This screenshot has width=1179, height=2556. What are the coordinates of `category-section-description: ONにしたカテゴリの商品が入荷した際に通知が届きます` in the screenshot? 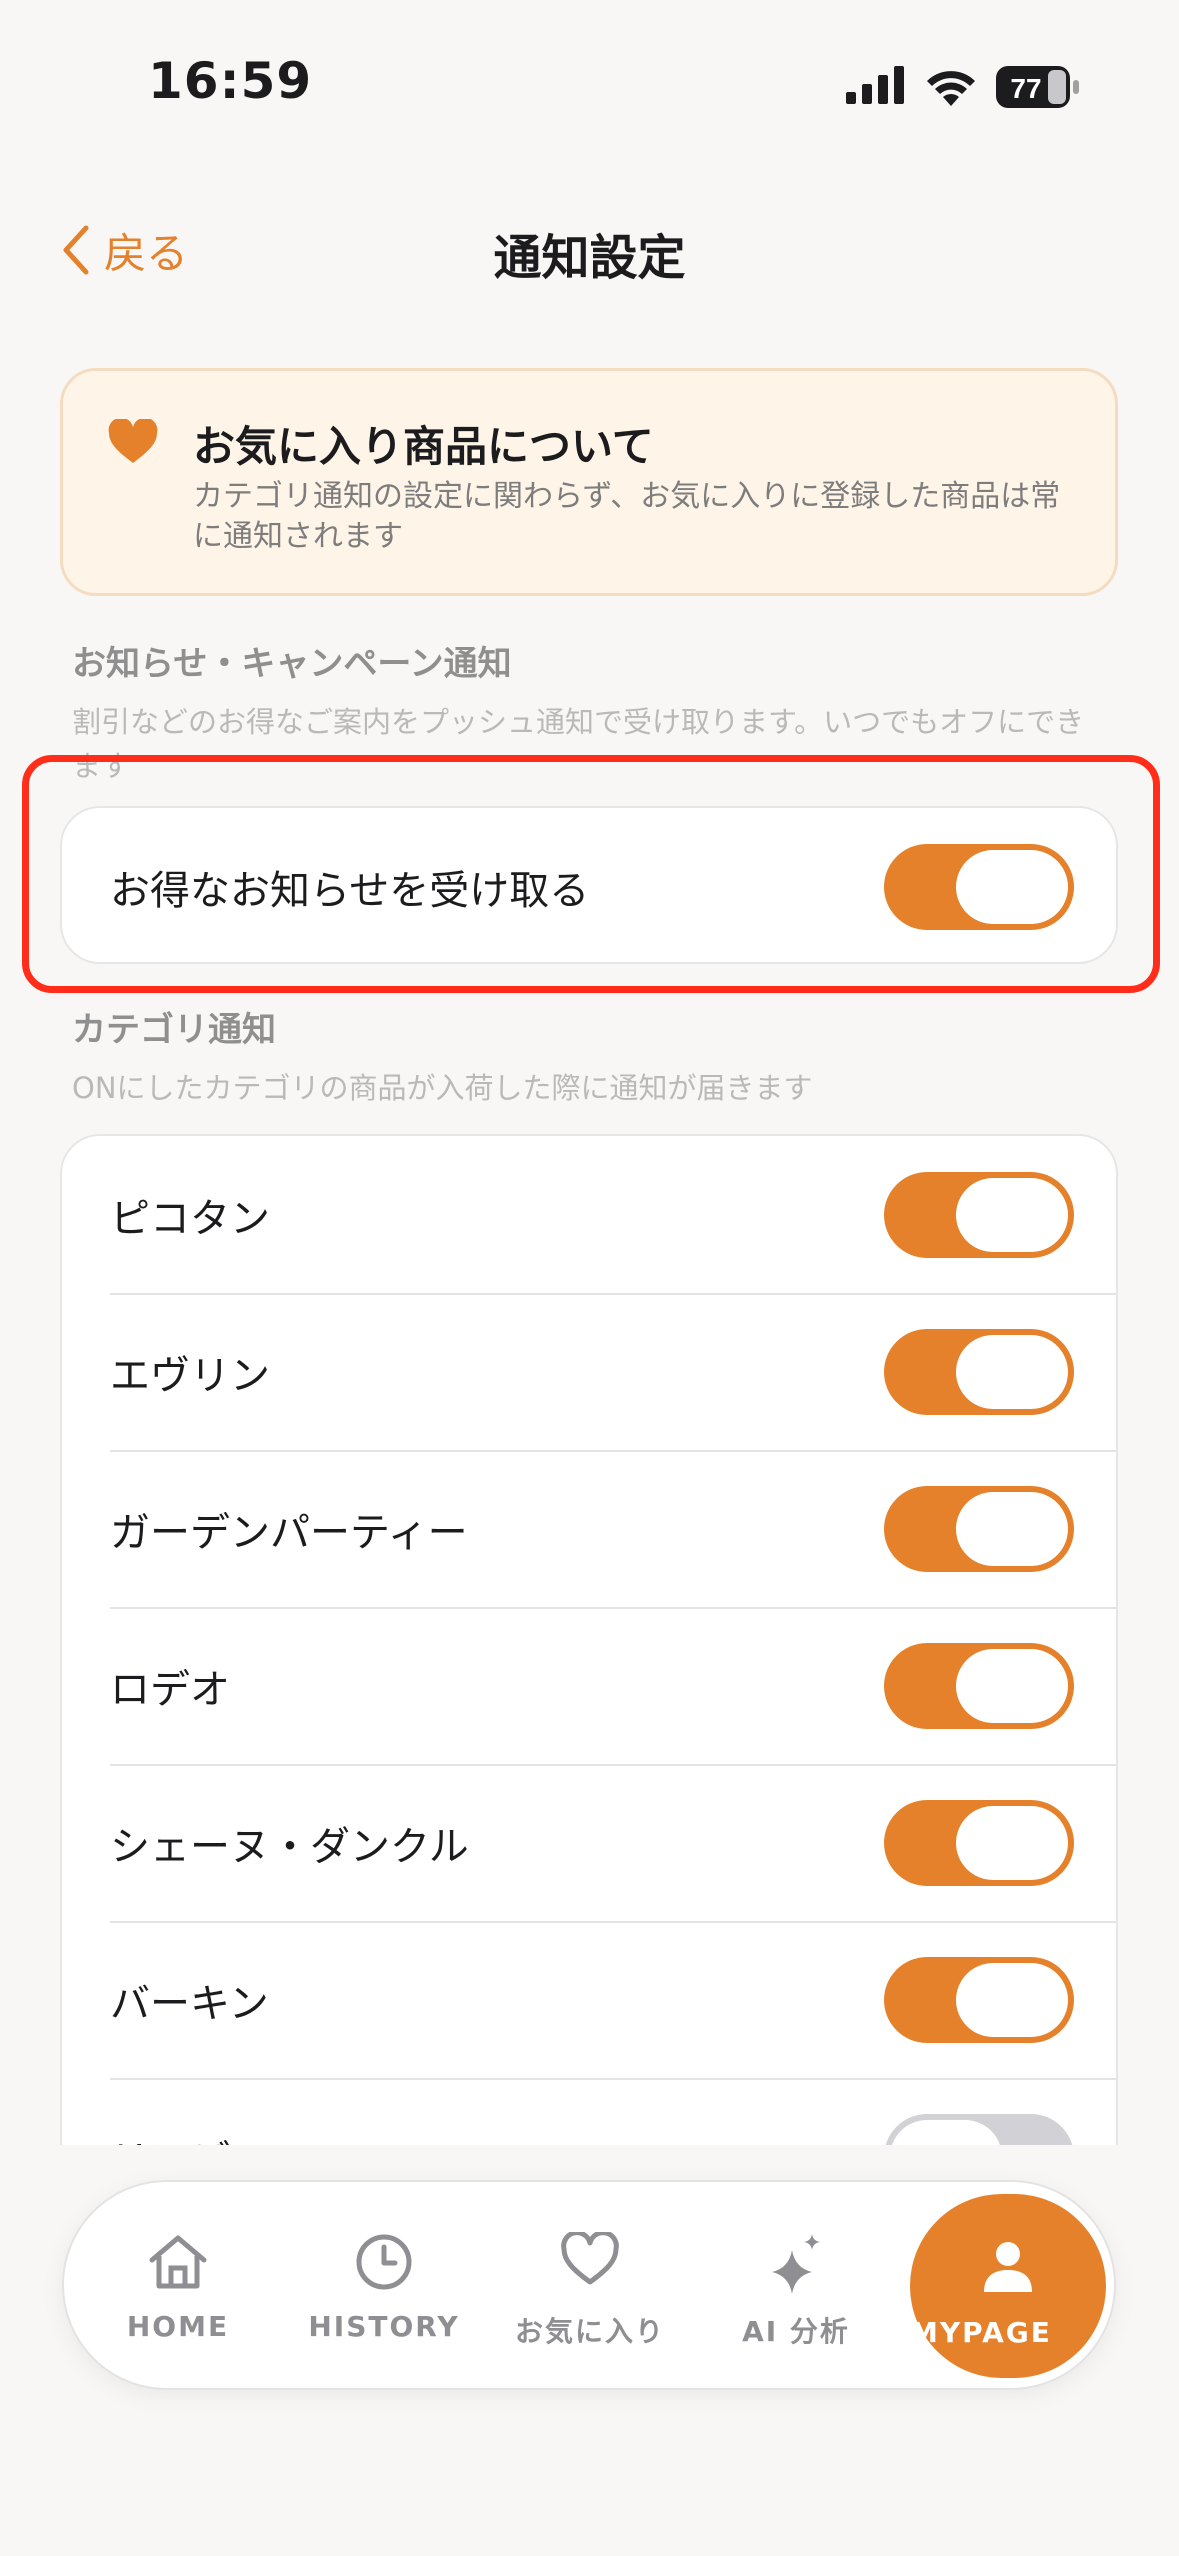 It's located at (442, 1088).